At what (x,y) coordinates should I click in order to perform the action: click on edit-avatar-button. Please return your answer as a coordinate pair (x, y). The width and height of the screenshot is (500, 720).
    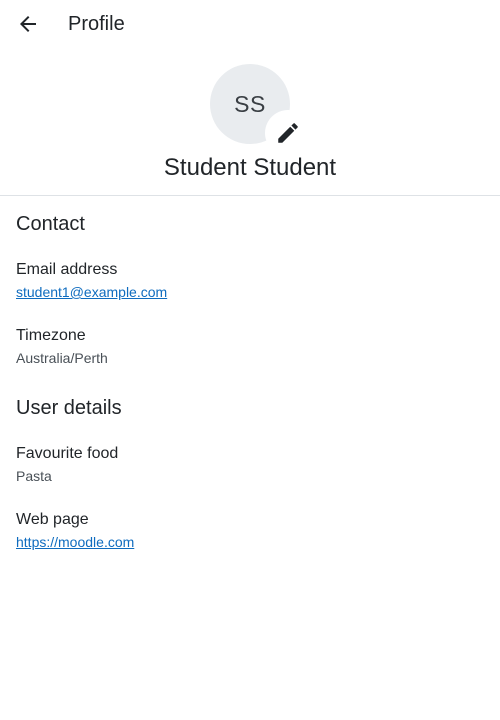
    Looking at the image, I should click on (288, 133).